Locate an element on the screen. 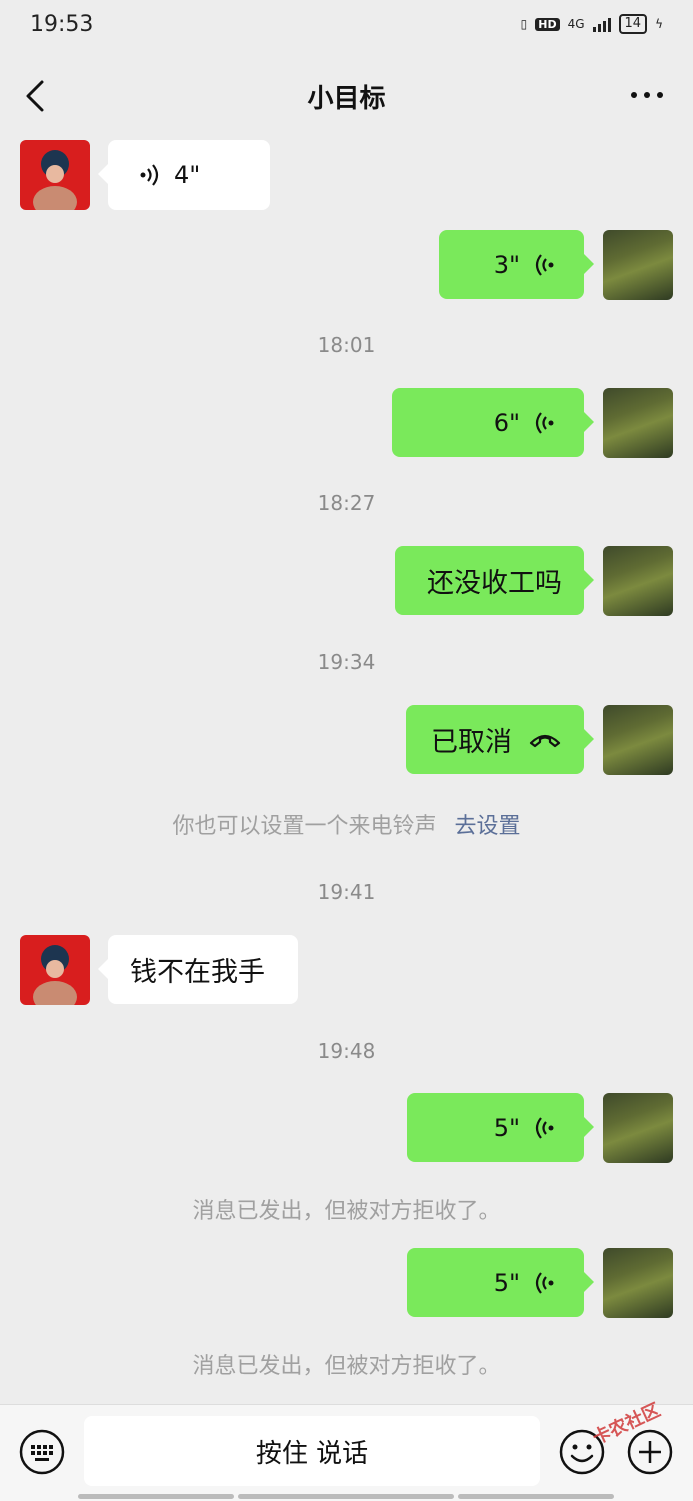  phone-hangup-icon is located at coordinates (545, 740).